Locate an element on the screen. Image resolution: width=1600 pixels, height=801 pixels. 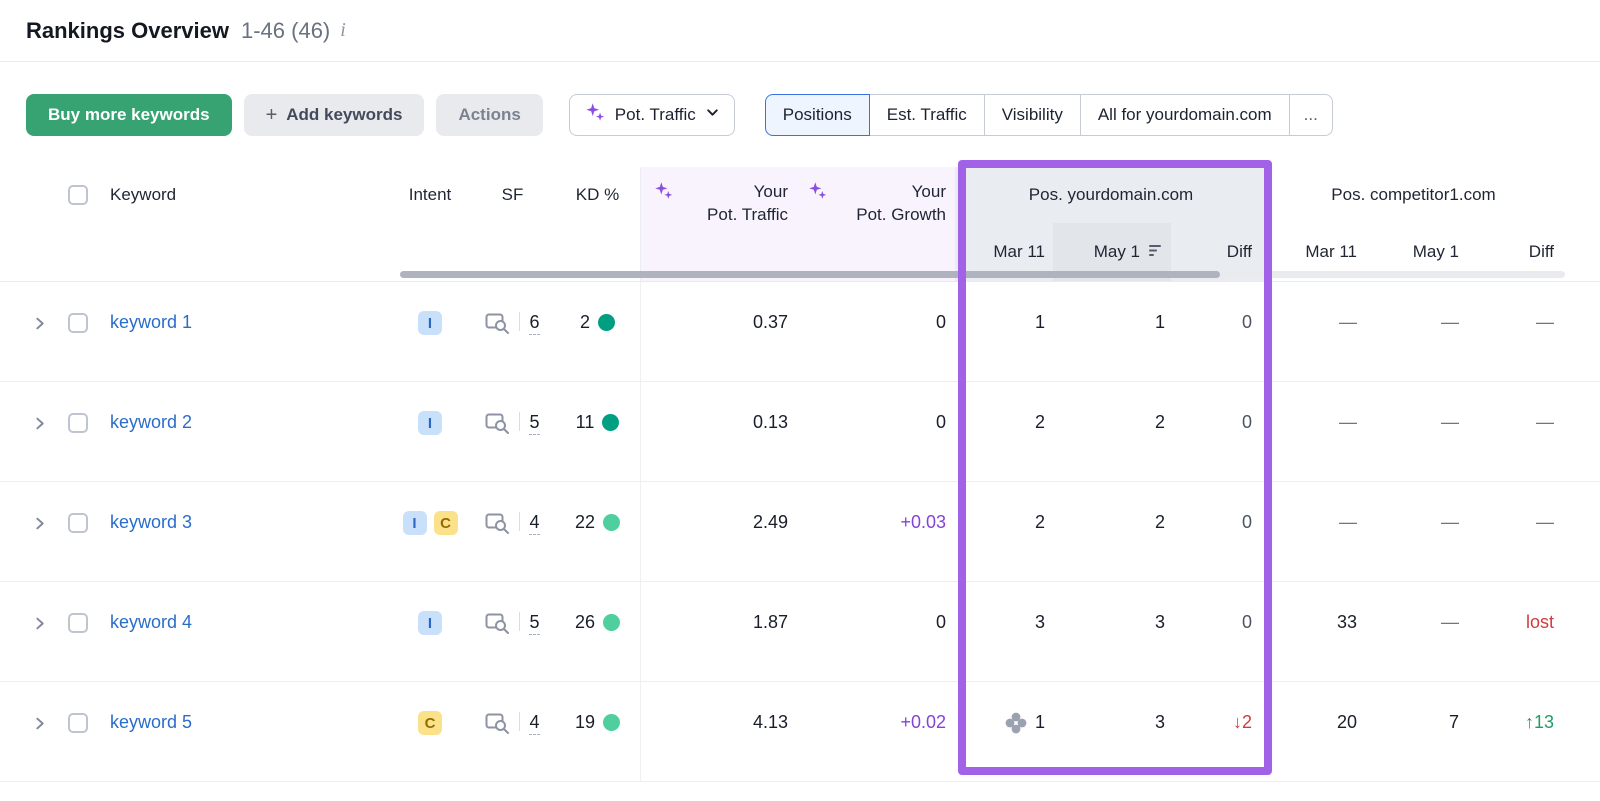
keyword-link: keyword 1 is located at coordinates (151, 322).